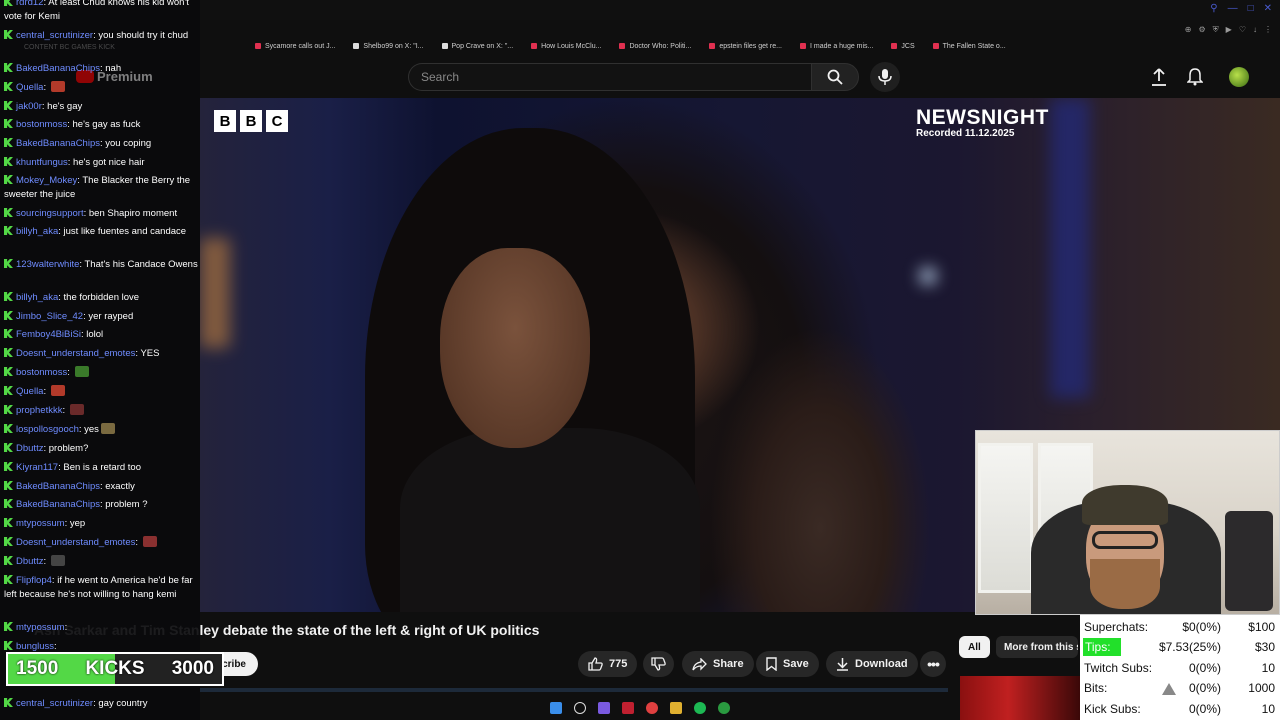 This screenshot has height=720, width=1280. Describe the element at coordinates (46, 180) in the screenshot. I see `chat-username: Mokey_Mokey` at that location.